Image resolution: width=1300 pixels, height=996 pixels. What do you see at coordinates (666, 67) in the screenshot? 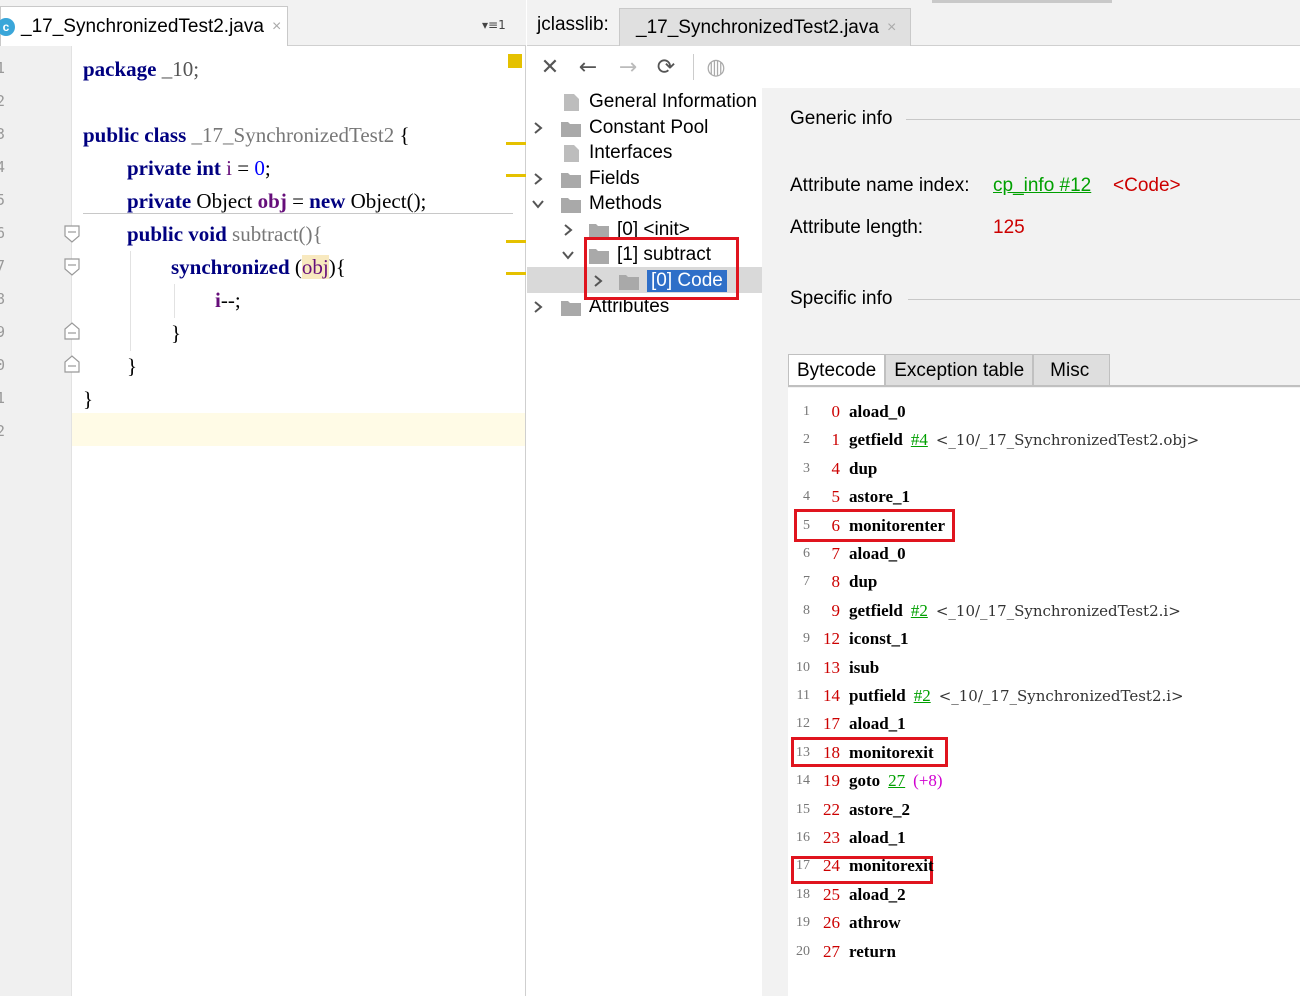
I see `refresh-icon: ⟳` at bounding box center [666, 67].